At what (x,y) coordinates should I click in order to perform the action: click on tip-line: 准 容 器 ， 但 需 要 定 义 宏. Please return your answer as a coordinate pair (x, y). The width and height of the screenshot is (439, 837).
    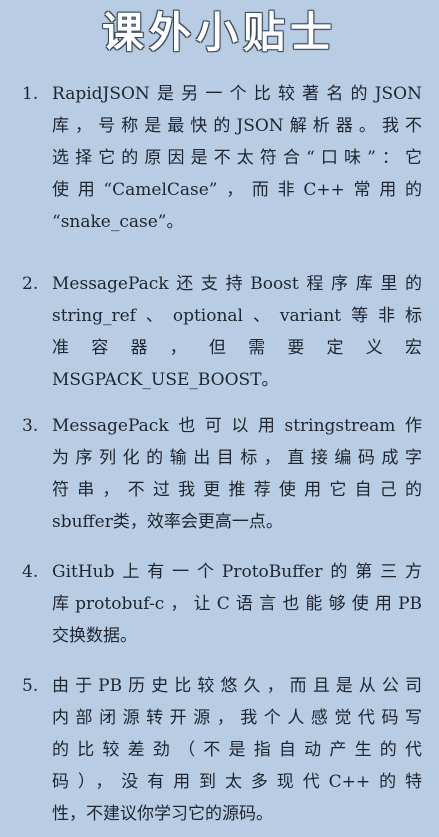
    Looking at the image, I should click on (237, 348).